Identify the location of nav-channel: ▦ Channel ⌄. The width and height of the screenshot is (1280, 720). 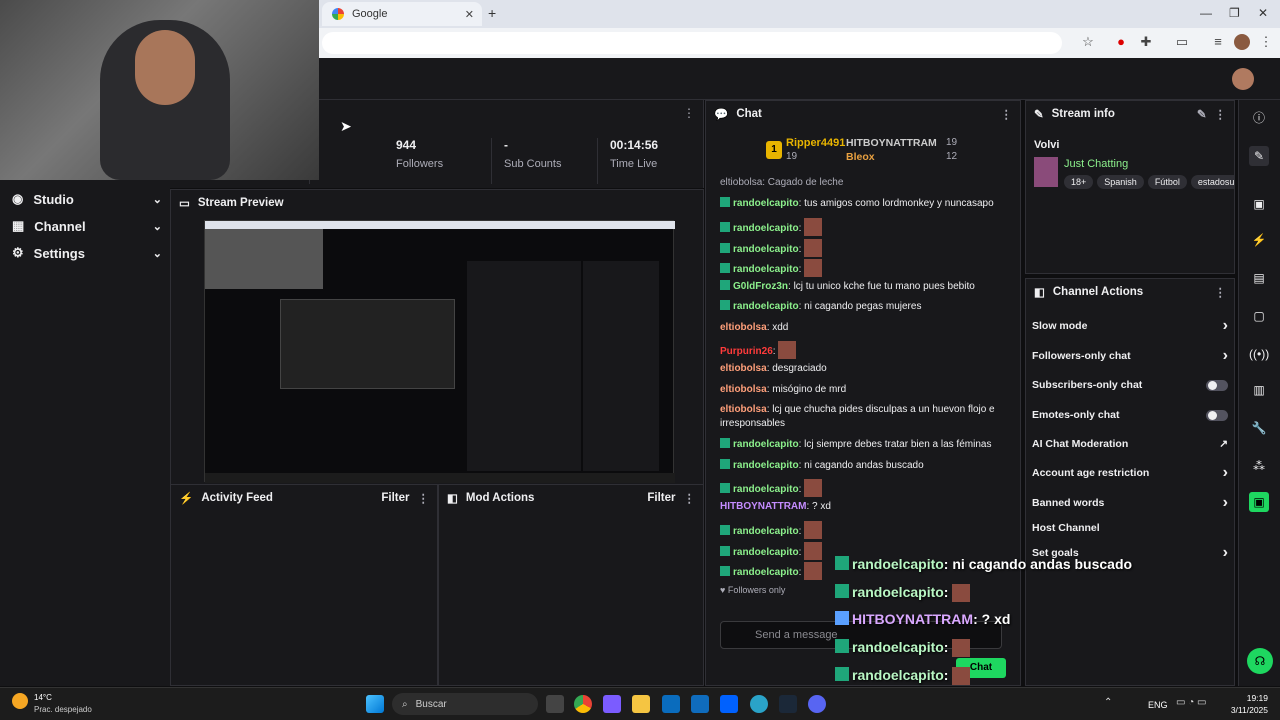
(87, 226).